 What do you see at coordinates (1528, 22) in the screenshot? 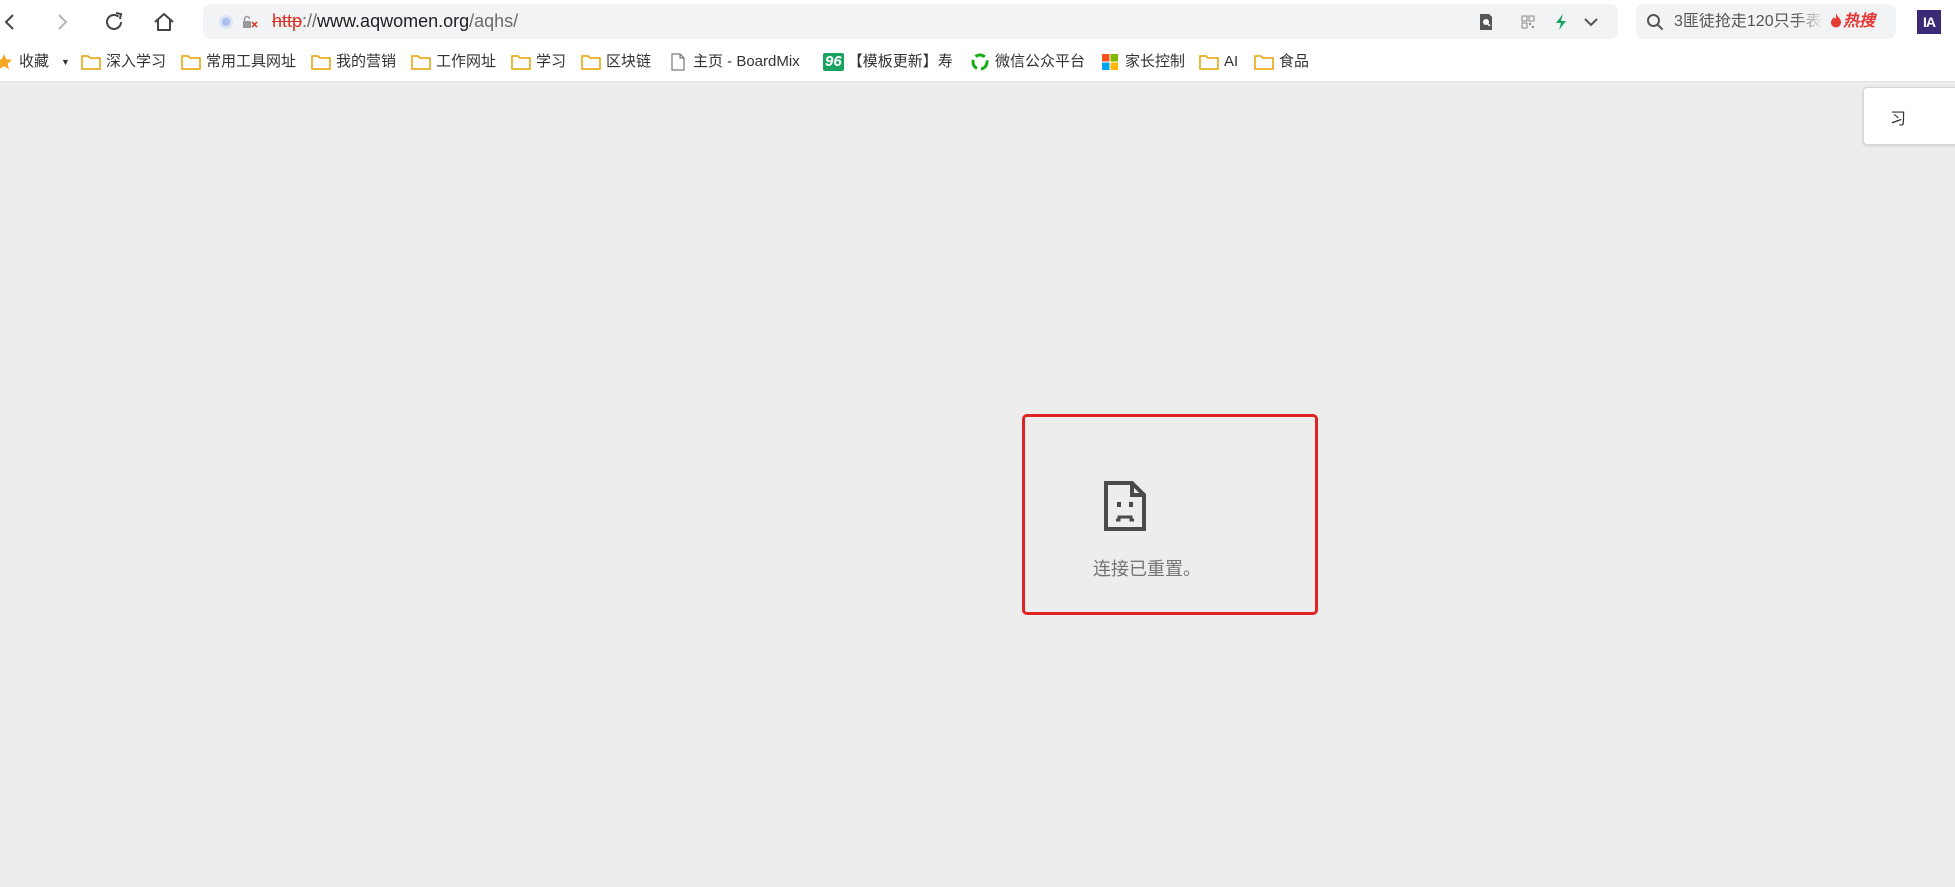
I see `qr-code-icon` at bounding box center [1528, 22].